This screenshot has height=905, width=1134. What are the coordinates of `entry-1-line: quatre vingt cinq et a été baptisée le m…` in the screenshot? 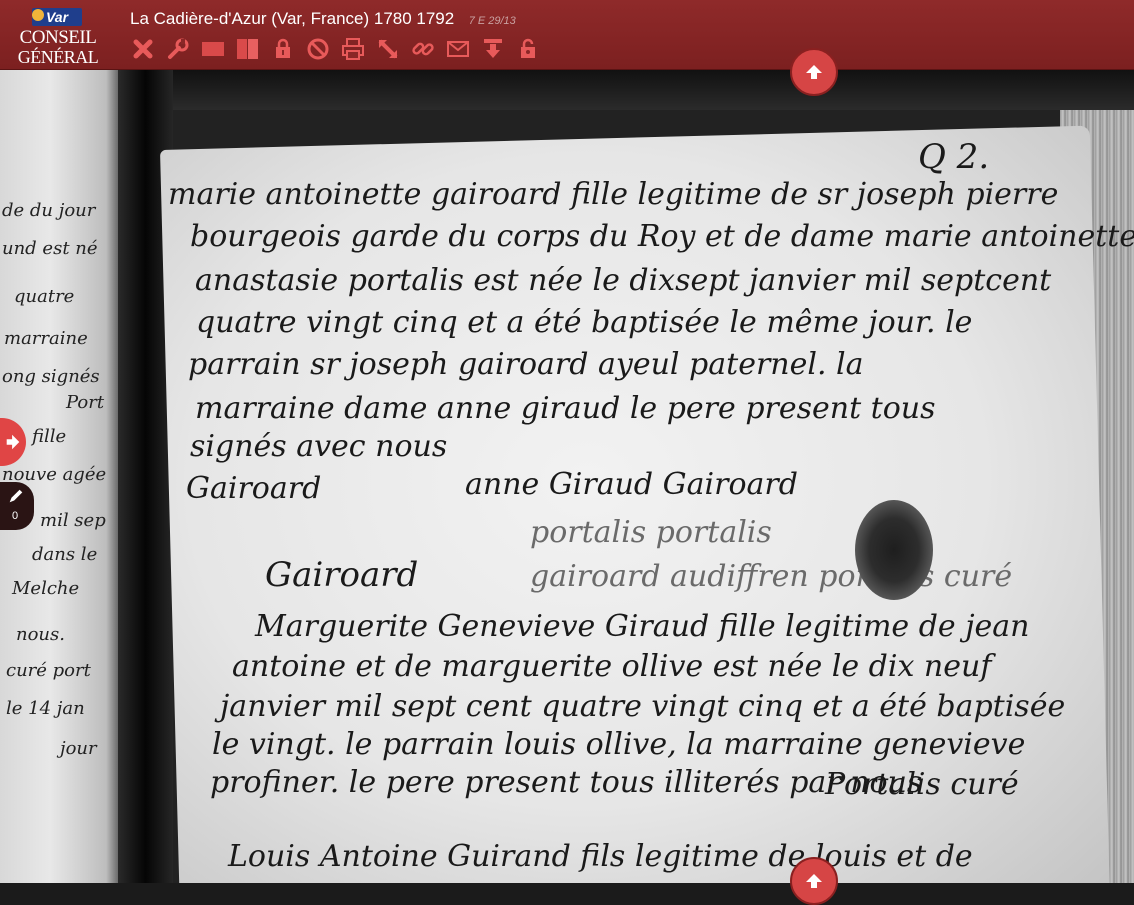 It's located at (584, 322).